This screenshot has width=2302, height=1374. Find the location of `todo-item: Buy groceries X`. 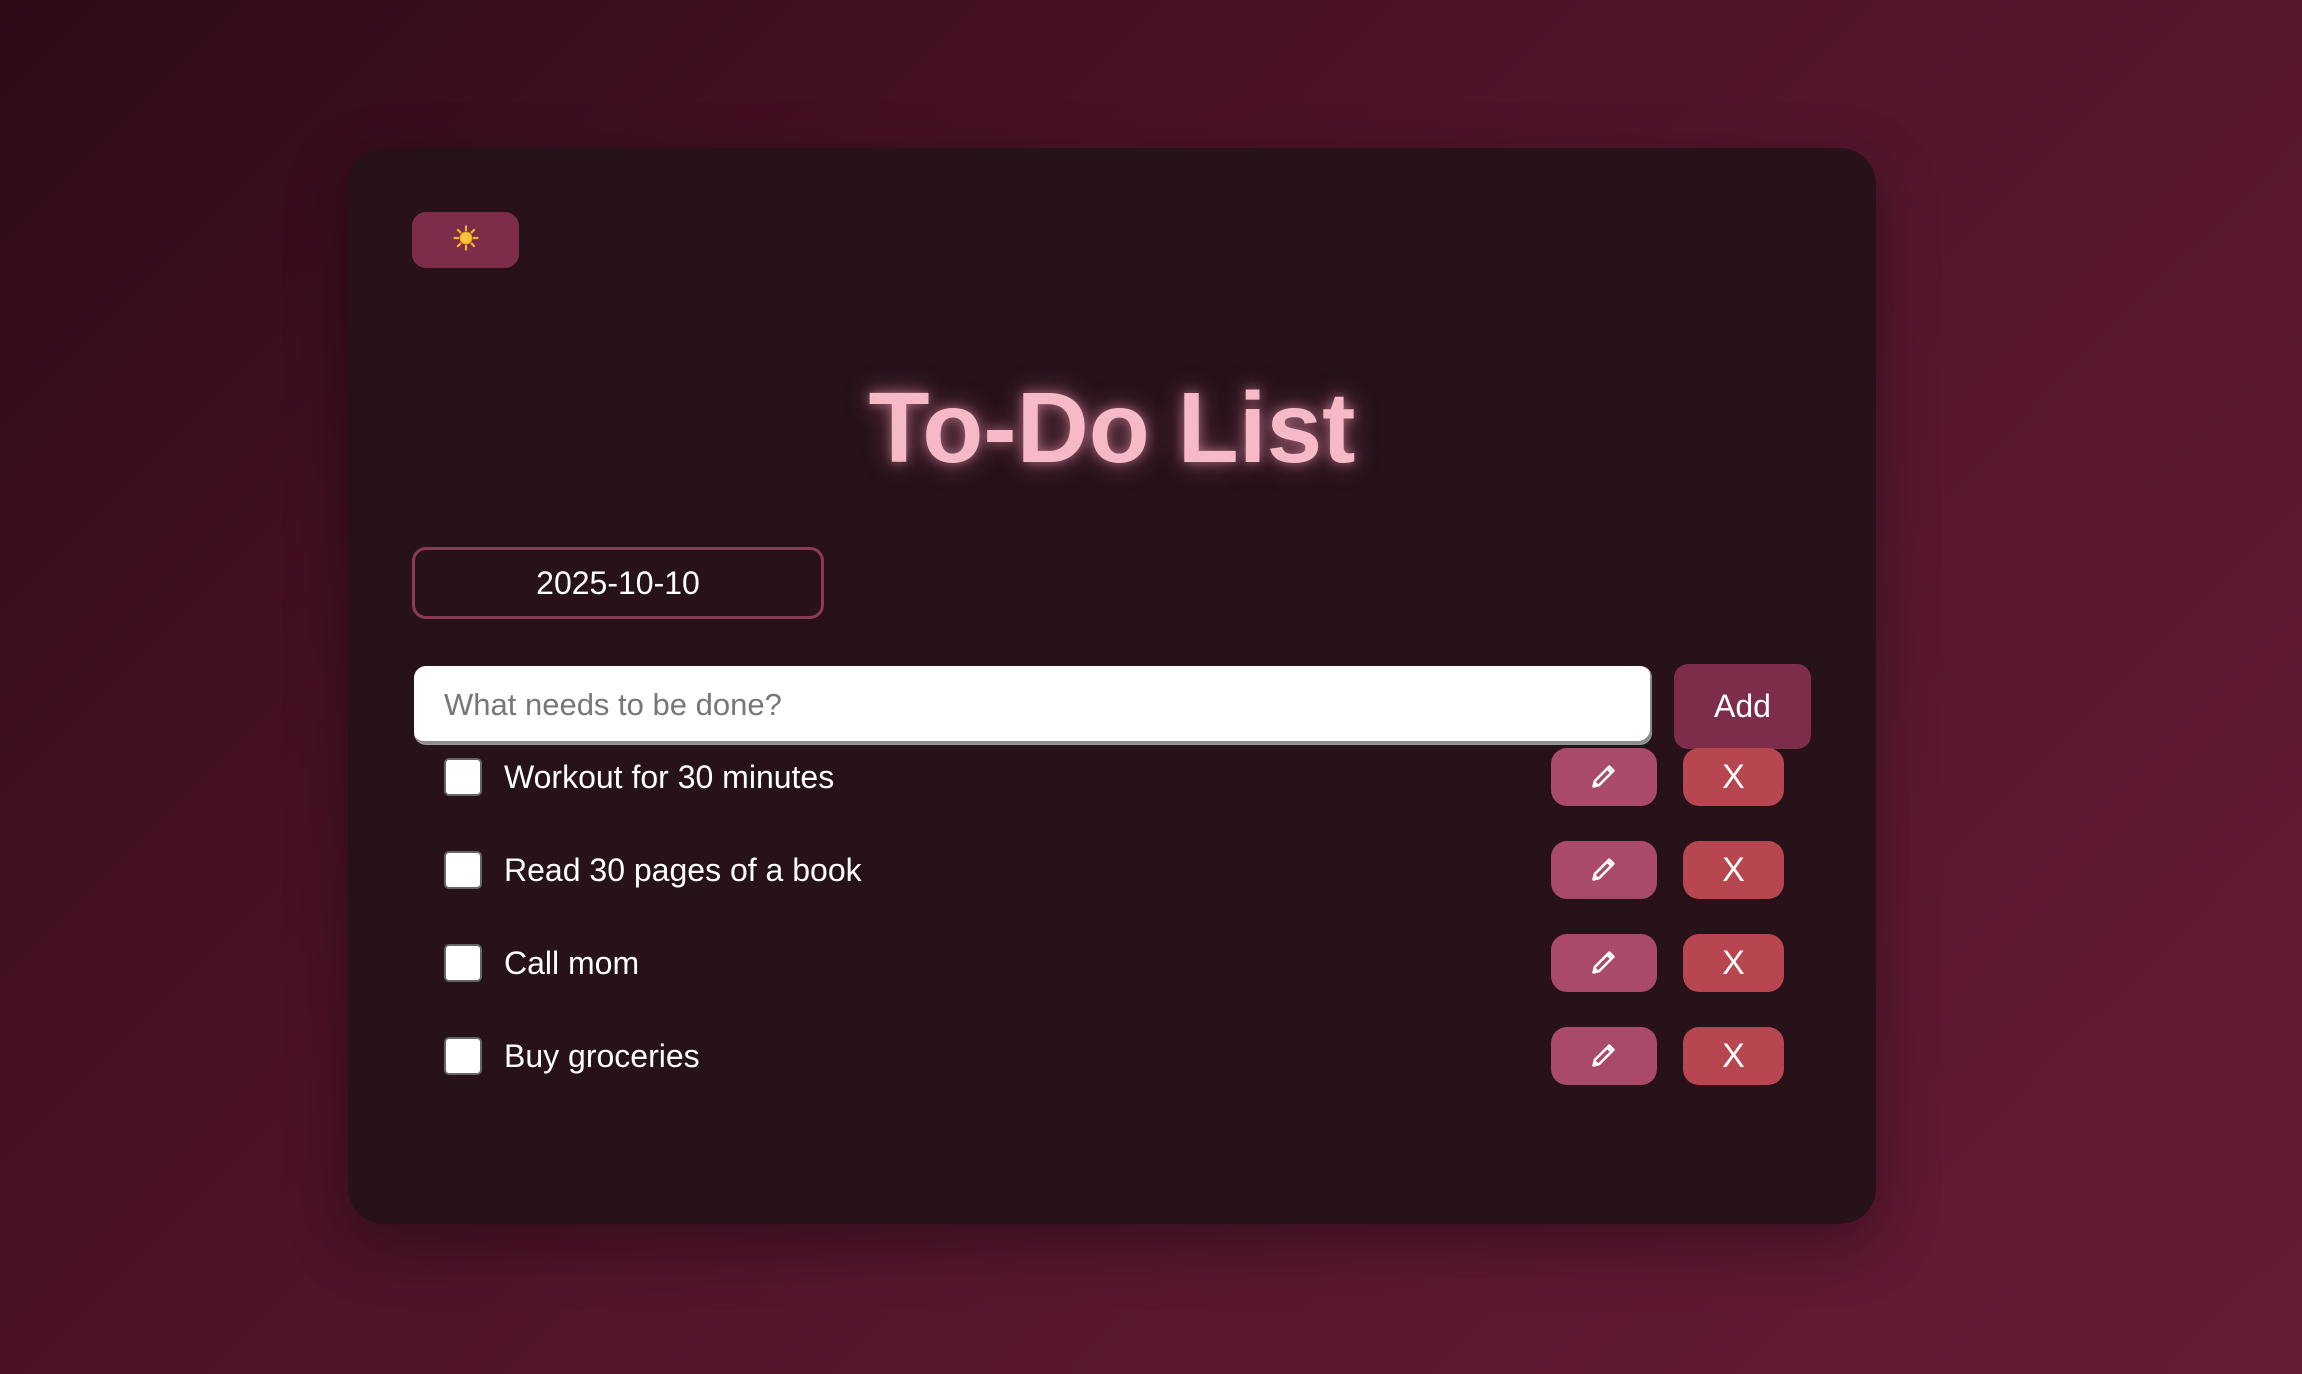

todo-item: Buy groceries X is located at coordinates (1114, 1056).